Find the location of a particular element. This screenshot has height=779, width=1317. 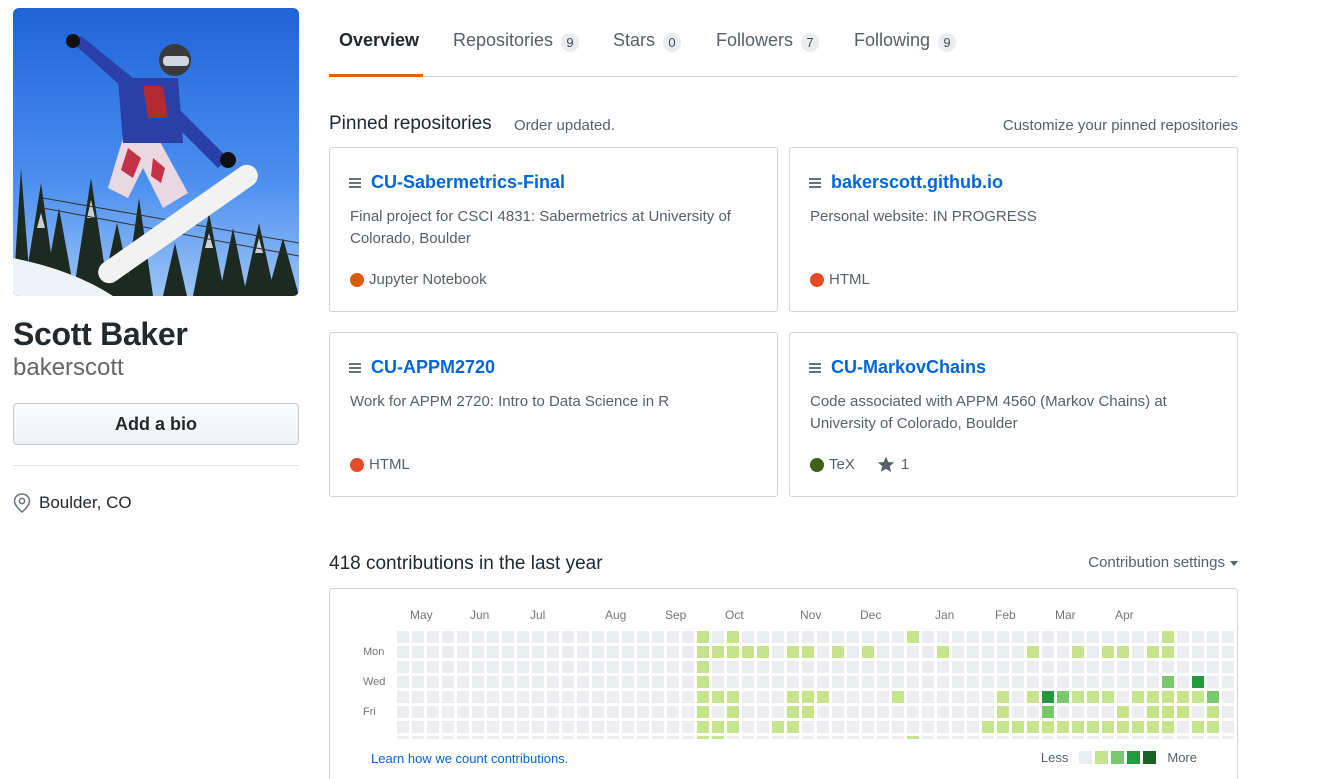

tab-followers: Followers 7 is located at coordinates (768, 53).